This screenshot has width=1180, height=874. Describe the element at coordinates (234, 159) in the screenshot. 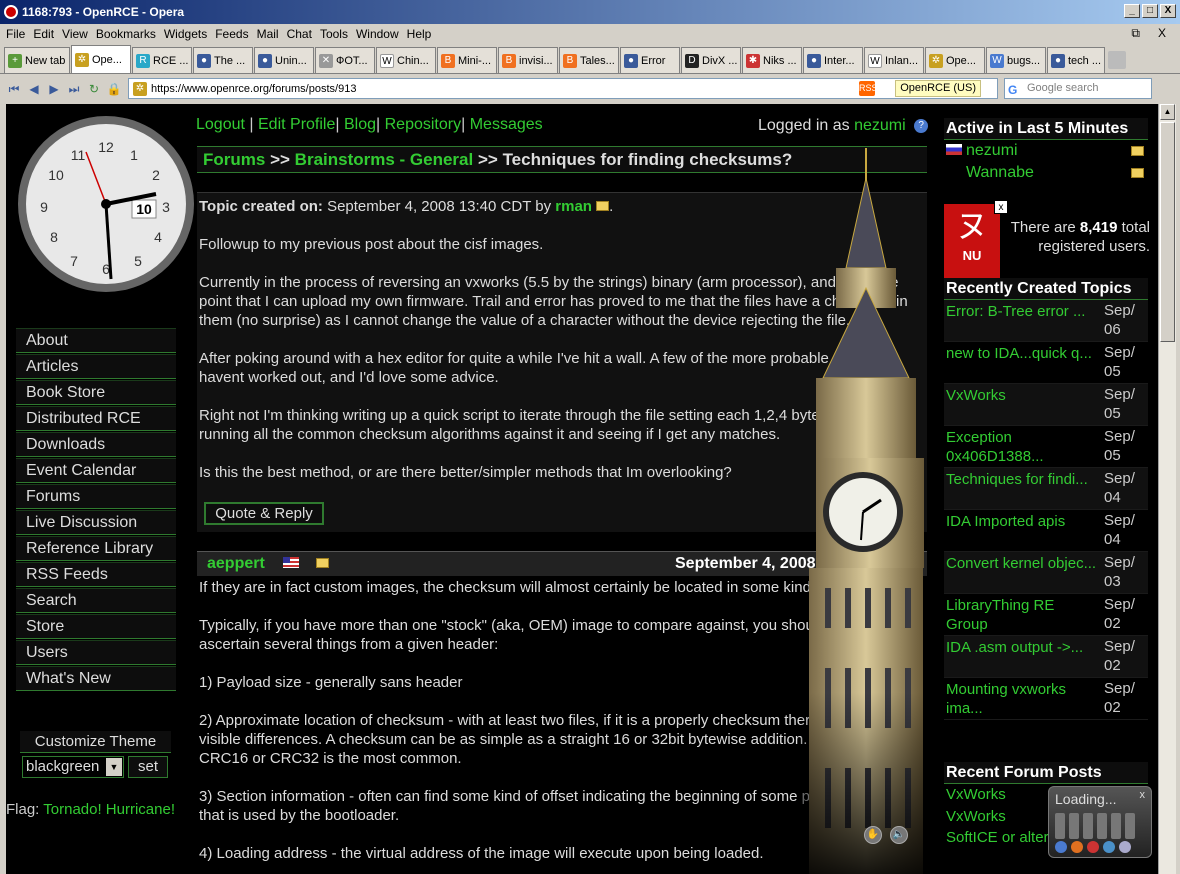

I see `breadcrumb-forums: Forums` at that location.